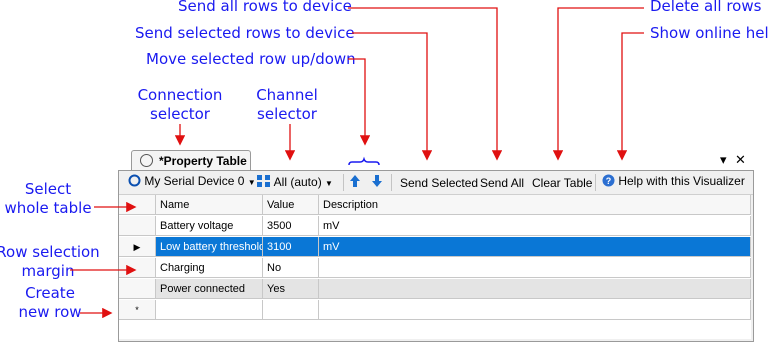 The width and height of the screenshot is (768, 343). I want to click on annotation-row-margin: Row selection margin, so click(50, 261).